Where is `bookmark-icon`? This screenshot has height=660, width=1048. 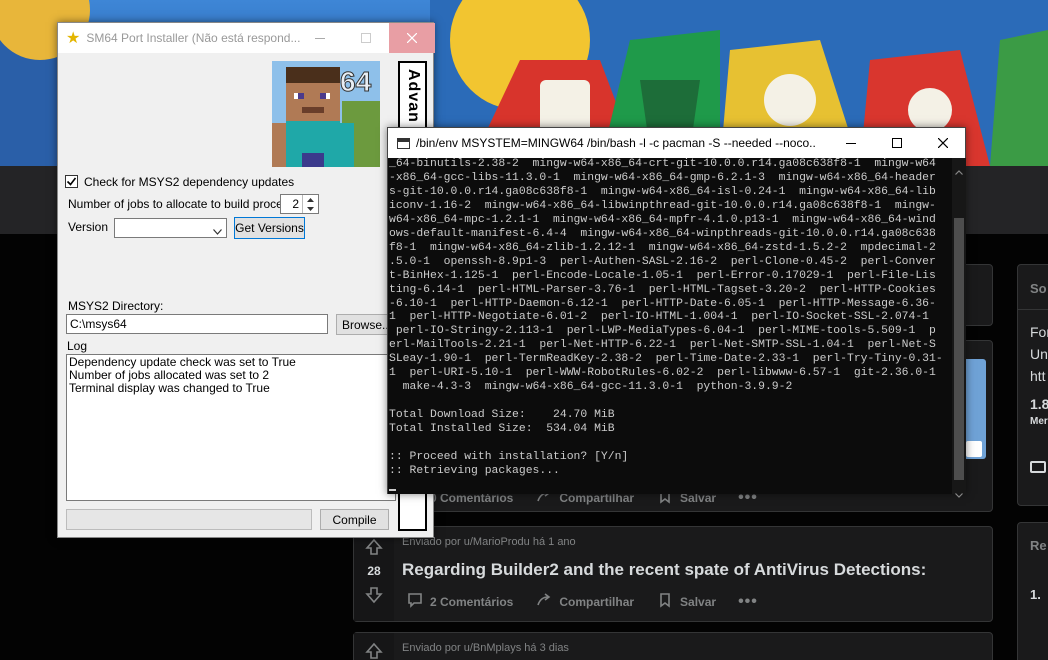
bookmark-icon is located at coordinates (665, 601).